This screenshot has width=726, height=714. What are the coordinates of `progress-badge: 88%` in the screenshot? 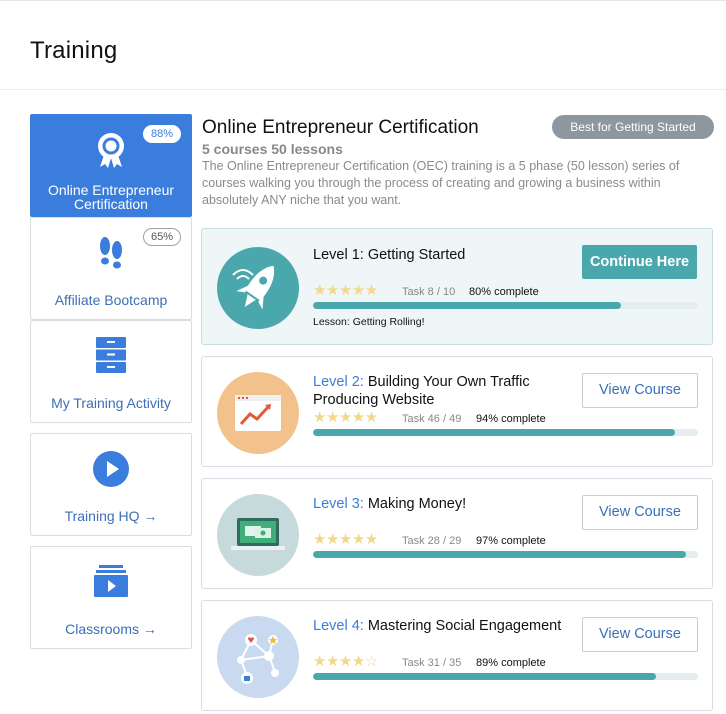 It's located at (161, 134).